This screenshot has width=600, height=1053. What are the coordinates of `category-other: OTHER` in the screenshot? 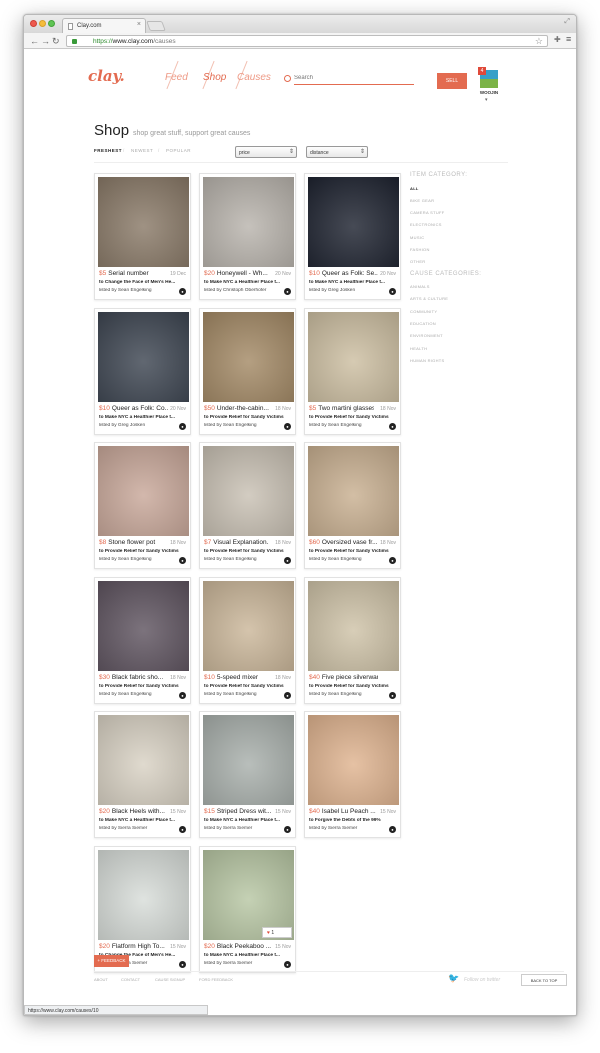 It's located at (418, 261).